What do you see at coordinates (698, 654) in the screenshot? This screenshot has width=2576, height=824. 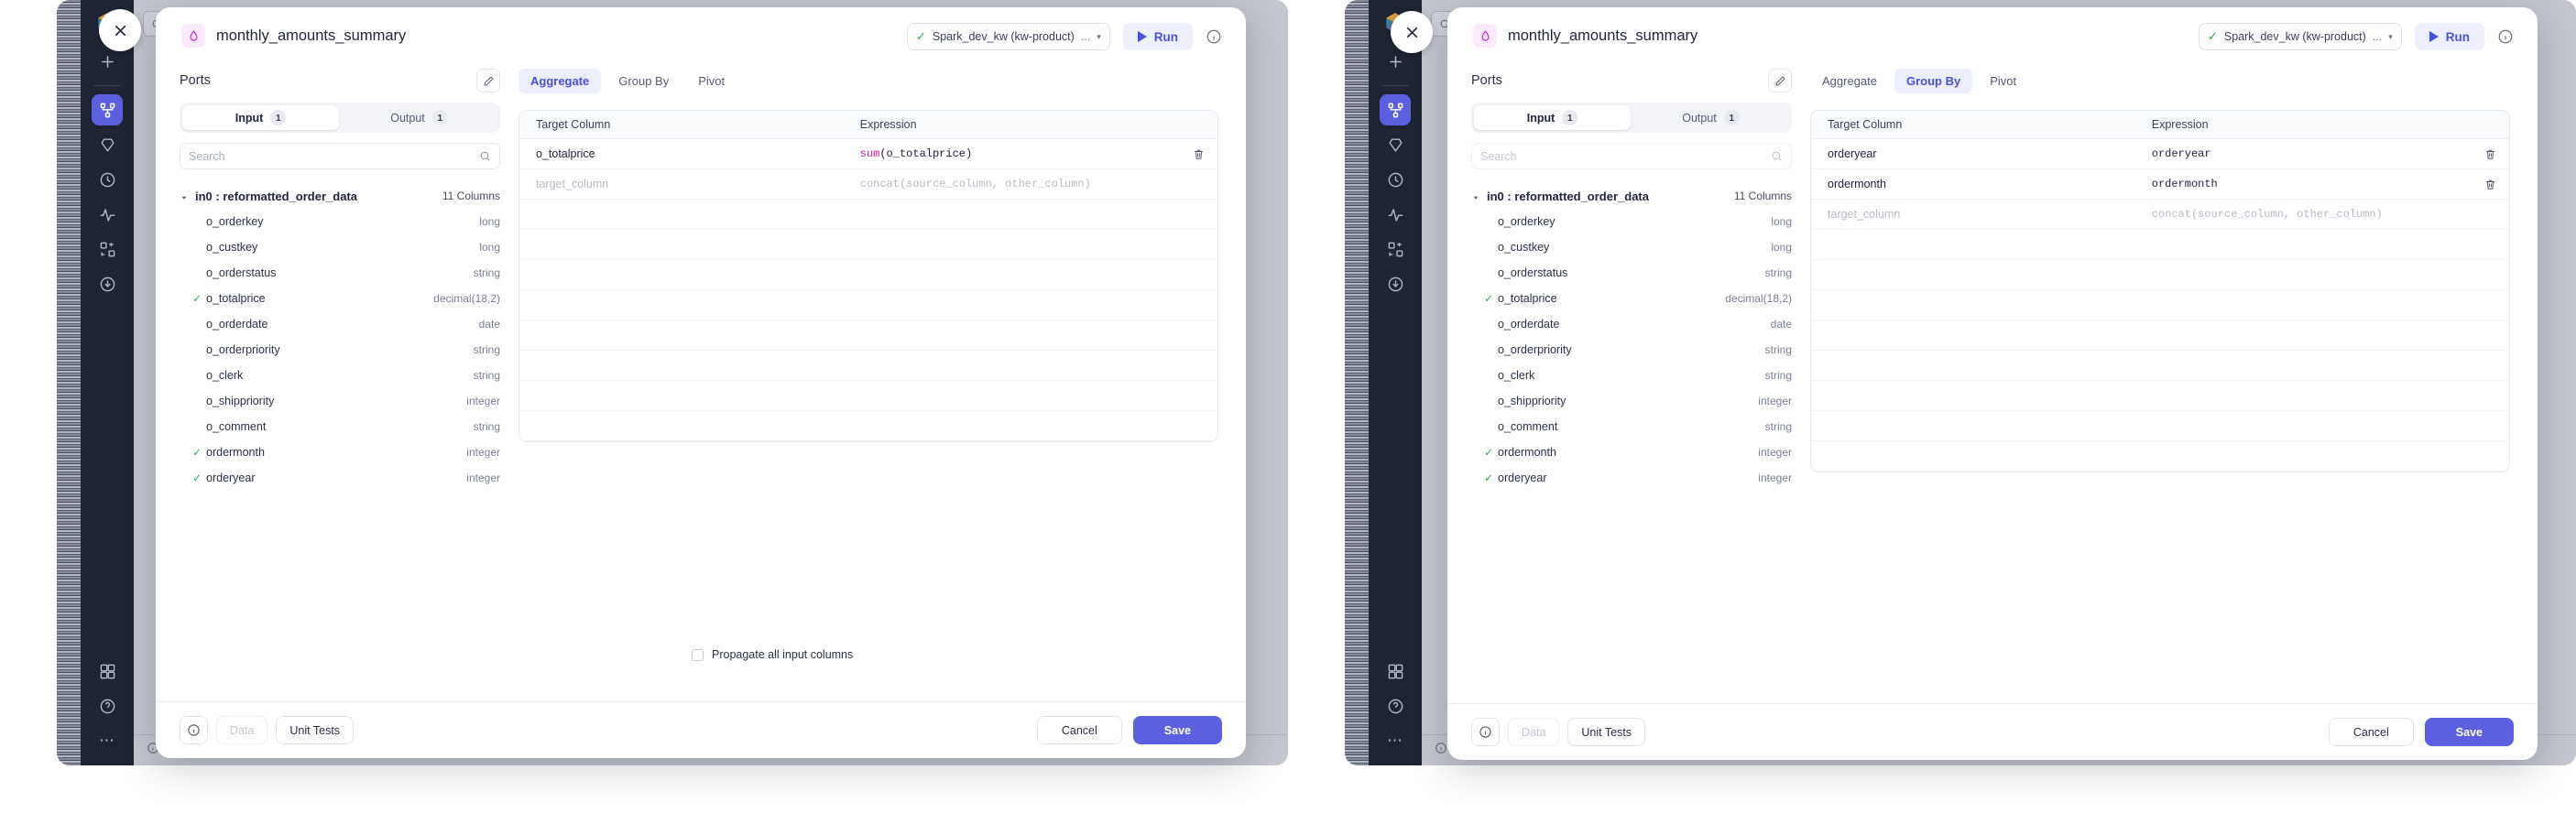 I see `propagate-checkbox` at bounding box center [698, 654].